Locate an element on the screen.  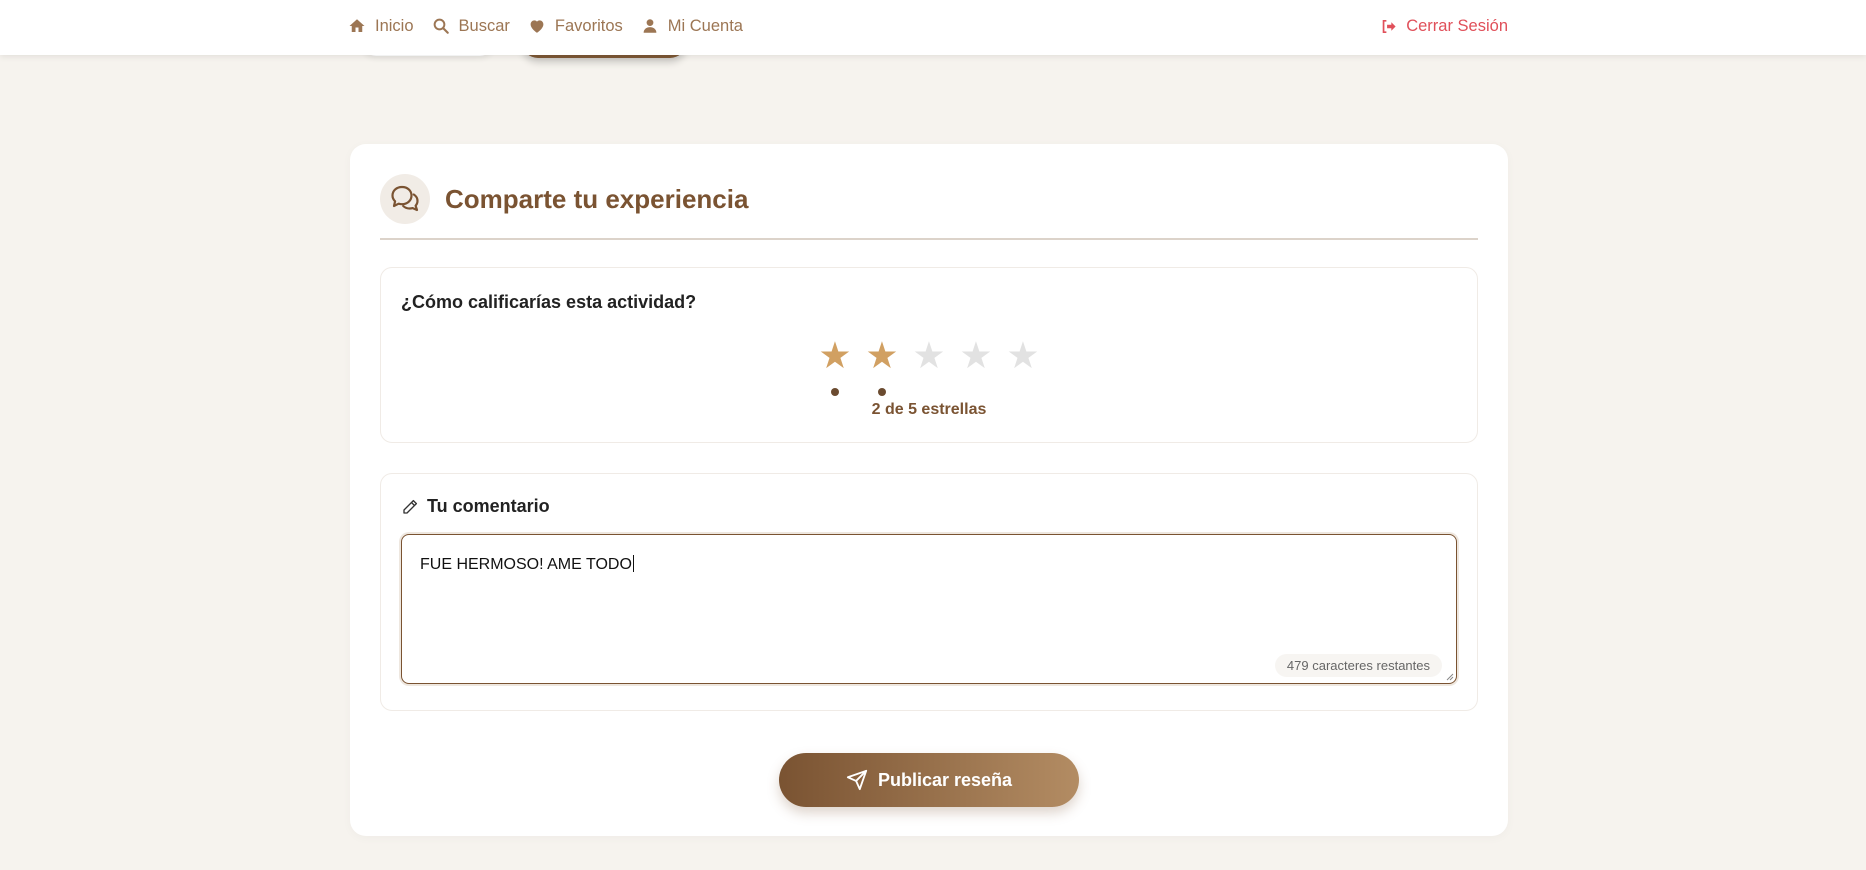
nav-favoritos: Favoritos is located at coordinates (575, 26).